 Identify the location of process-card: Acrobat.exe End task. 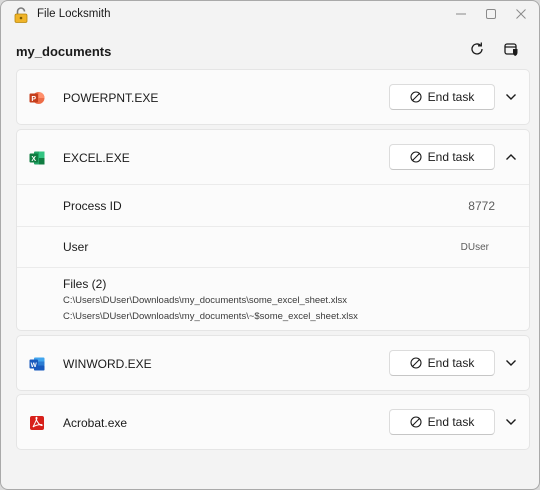
(273, 422).